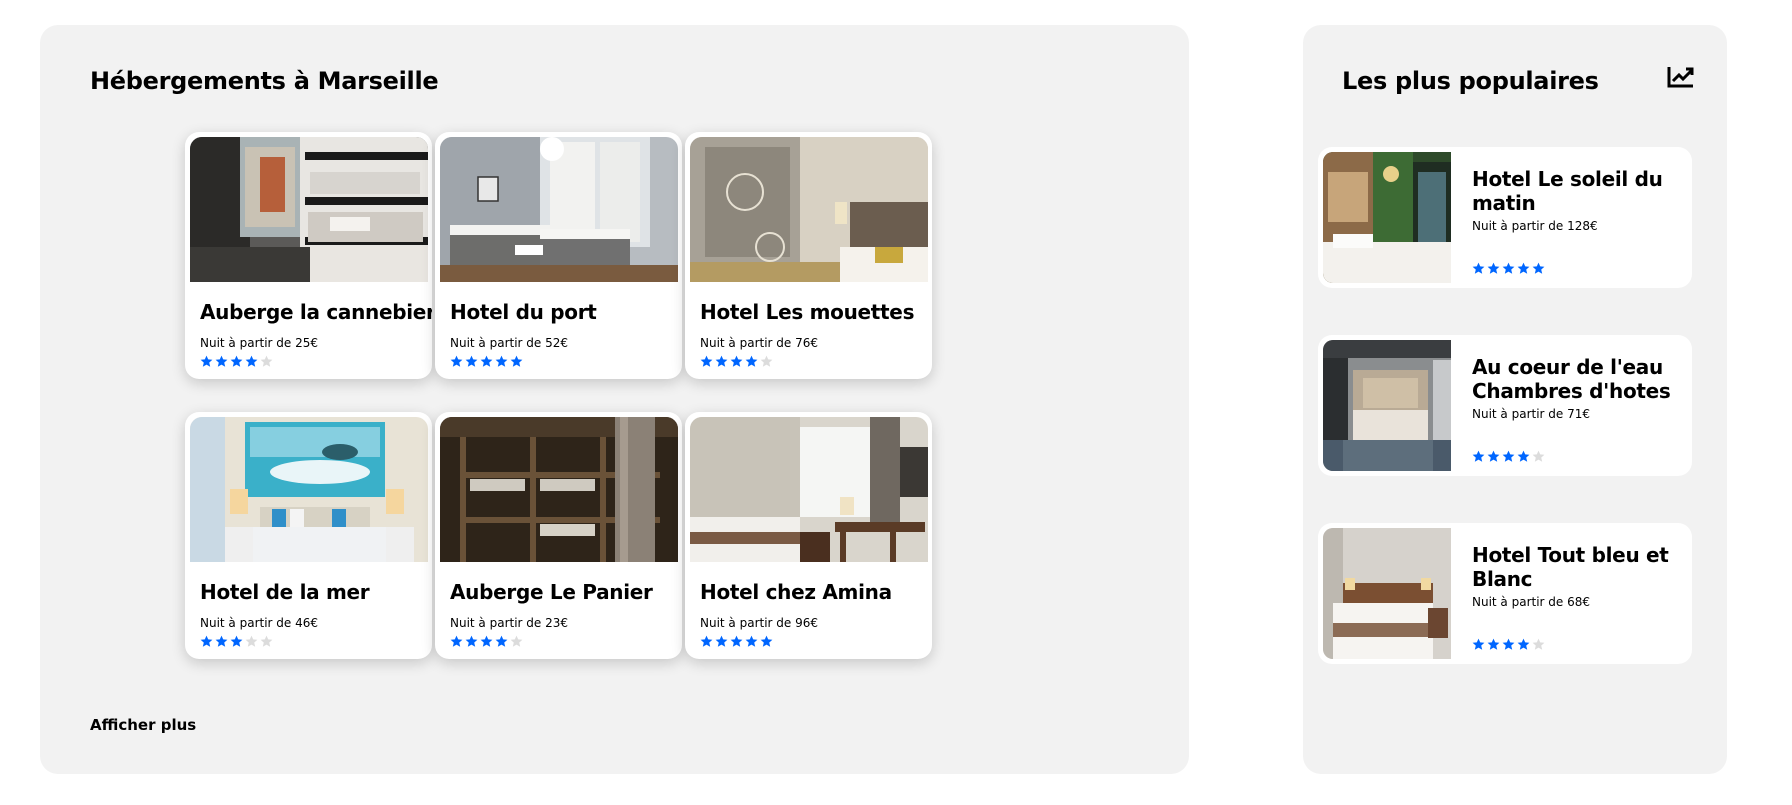 The image size is (1792, 805). What do you see at coordinates (316, 312) in the screenshot?
I see `hotel-name: Auberge la cannebiere` at bounding box center [316, 312].